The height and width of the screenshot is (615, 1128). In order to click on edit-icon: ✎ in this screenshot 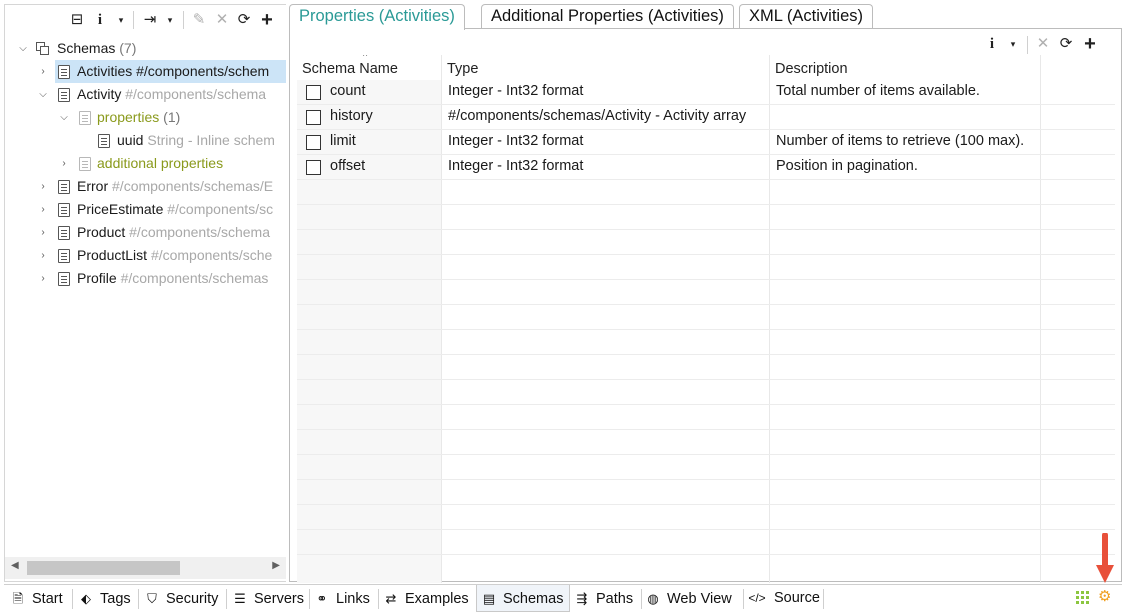, I will do `click(199, 20)`.